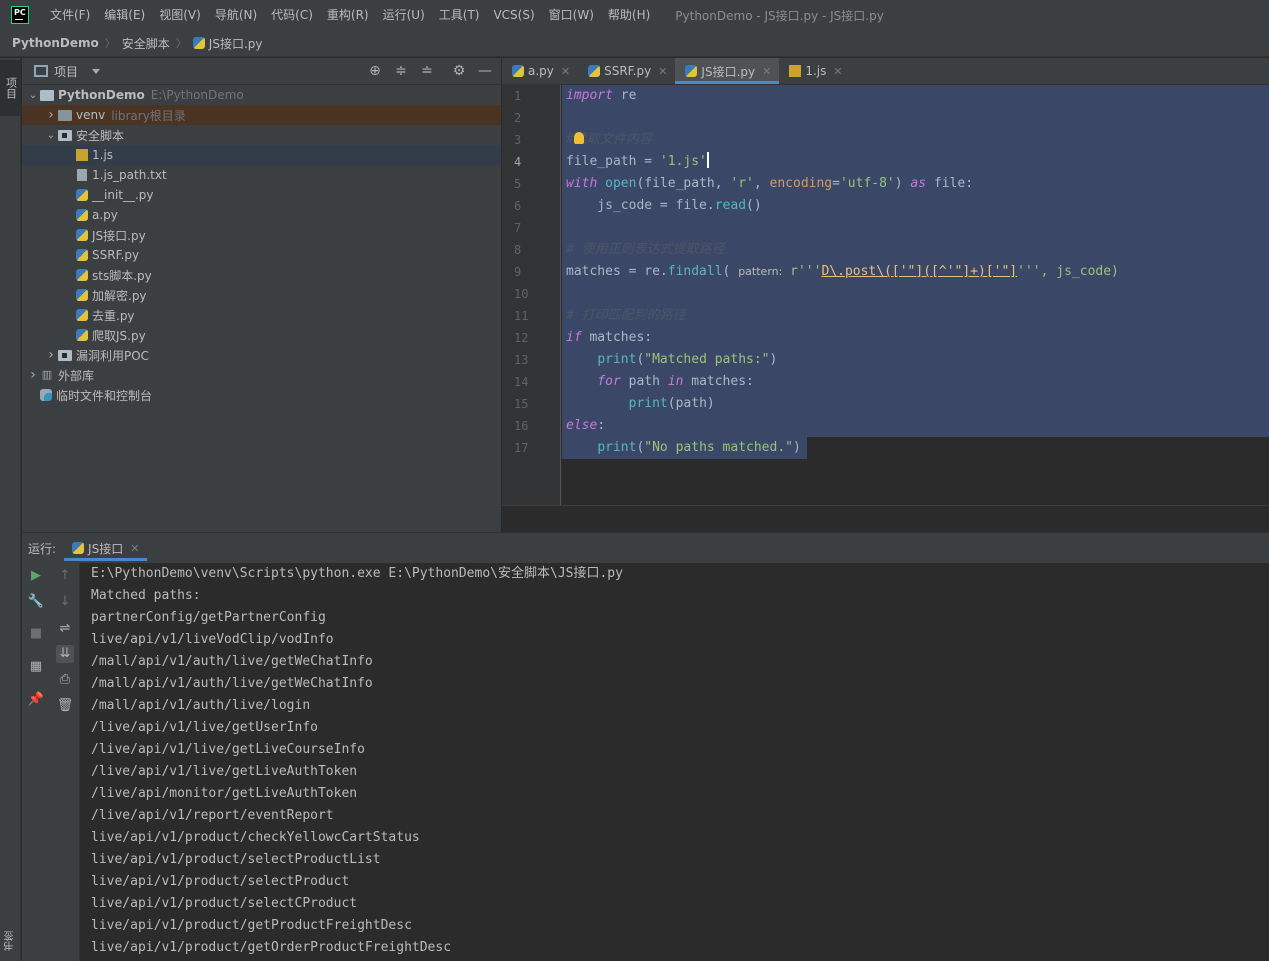  Describe the element at coordinates (119, 295) in the screenshot. I see `tree-item-label: 加解密.py` at that location.